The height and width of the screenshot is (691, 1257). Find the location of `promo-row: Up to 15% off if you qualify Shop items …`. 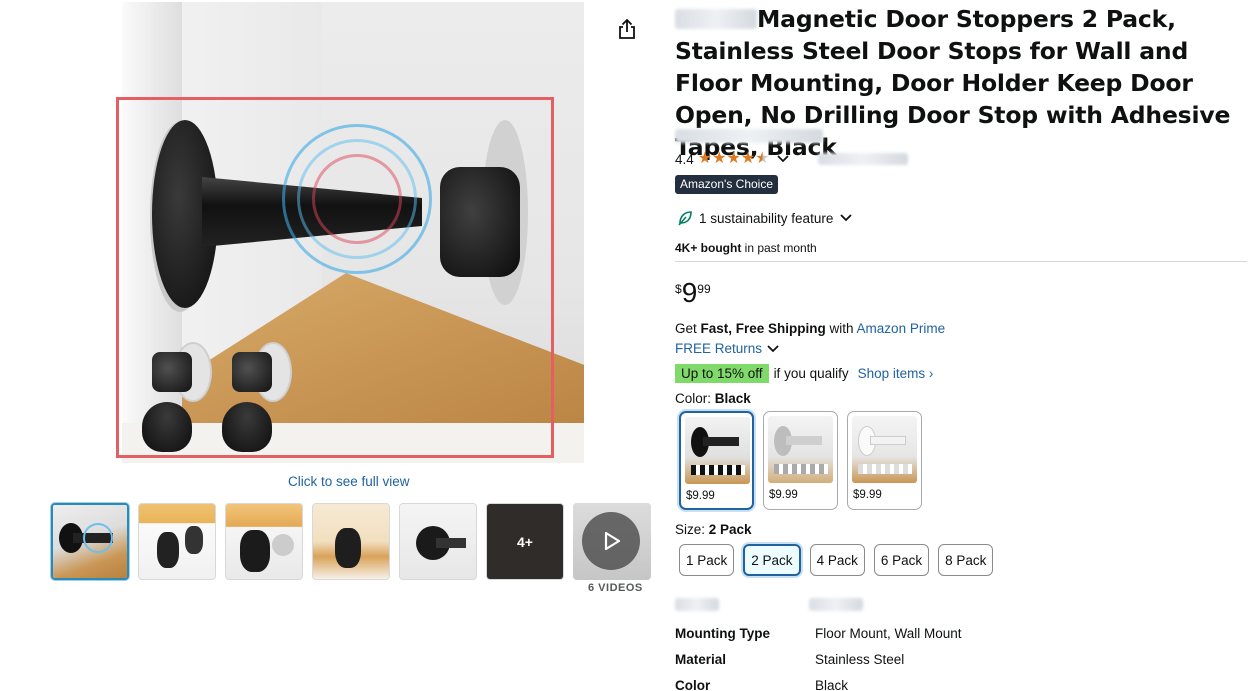

promo-row: Up to 15% off if you qualify Shop items … is located at coordinates (804, 373).